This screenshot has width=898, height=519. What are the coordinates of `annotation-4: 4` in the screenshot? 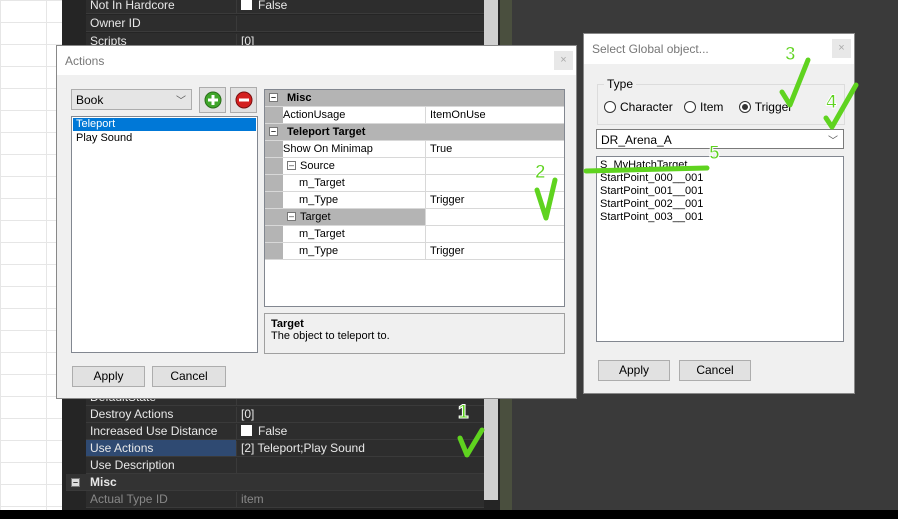 It's located at (831, 102).